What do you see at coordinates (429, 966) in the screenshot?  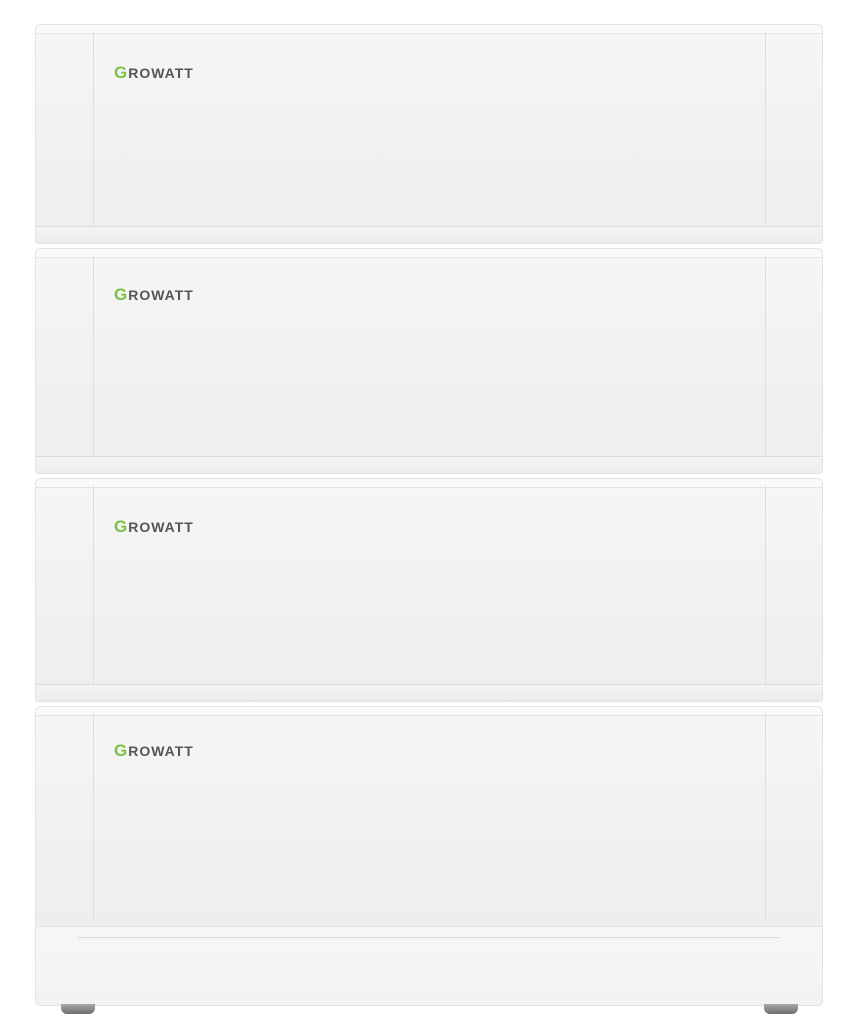 I see `stack-base` at bounding box center [429, 966].